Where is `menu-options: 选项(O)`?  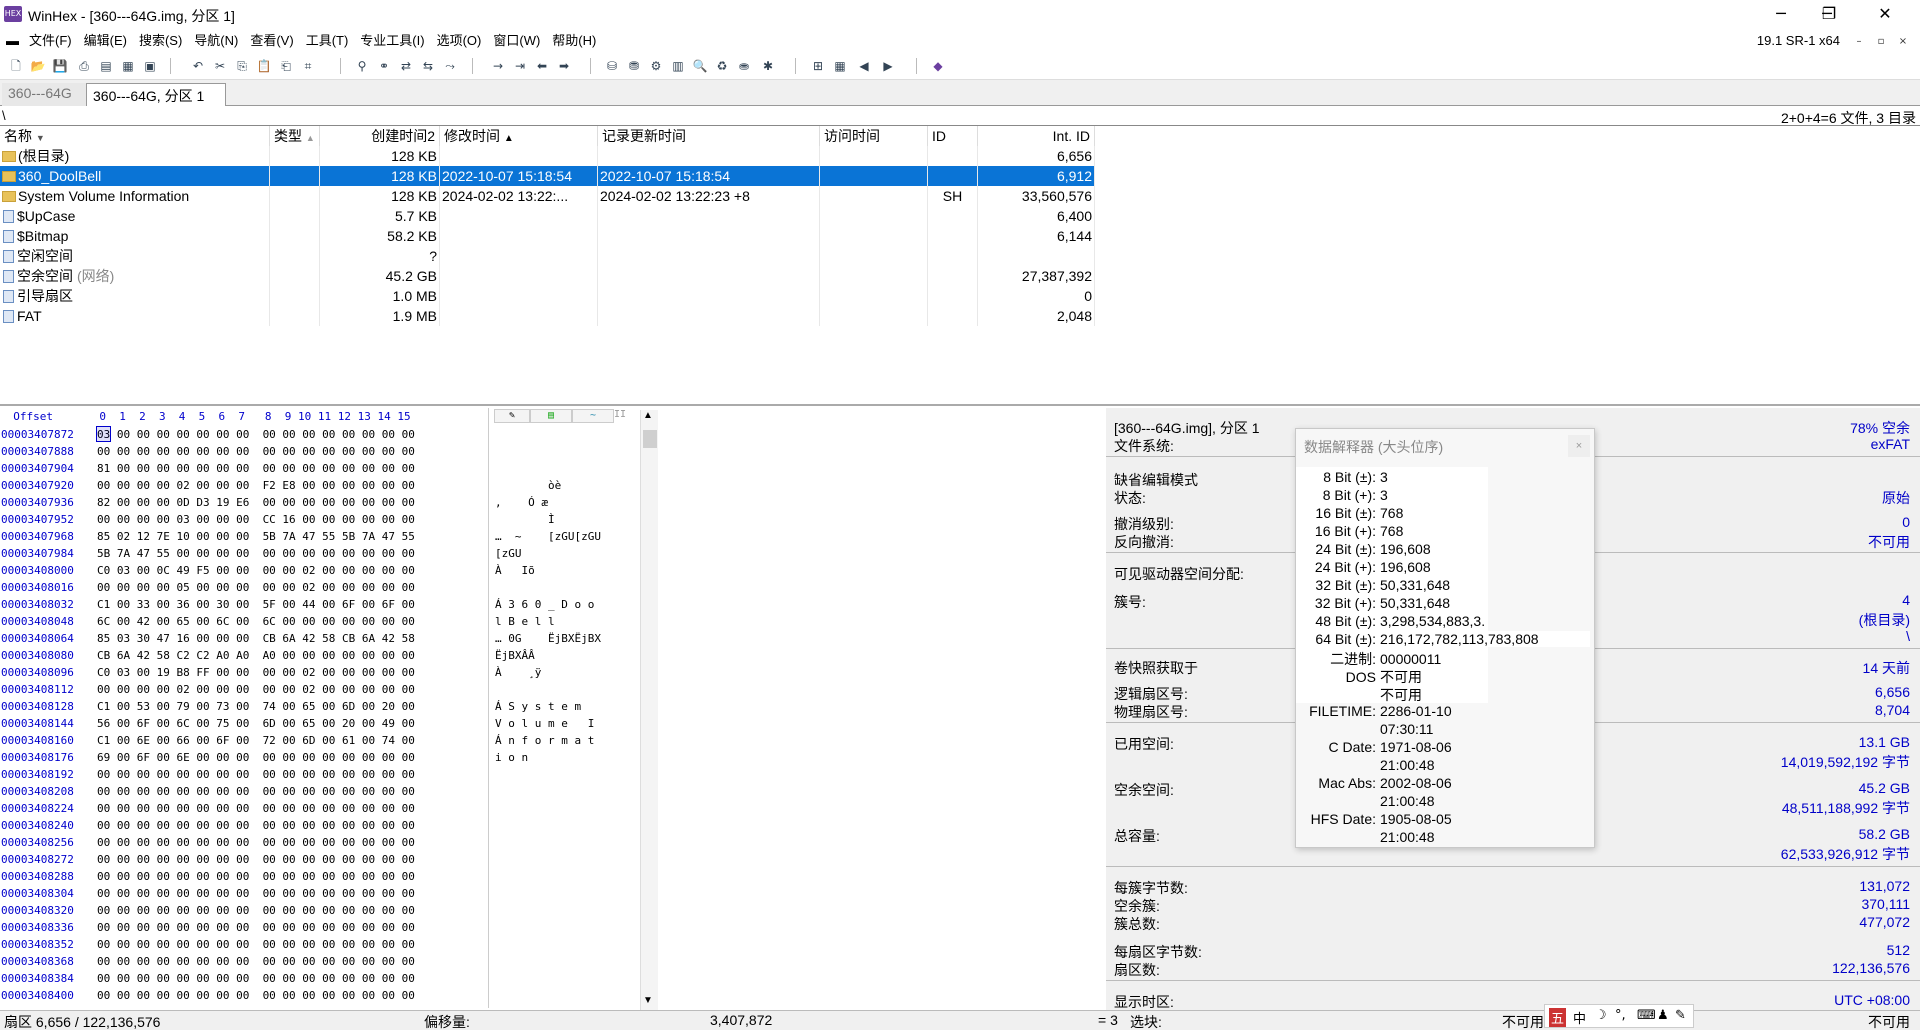 menu-options: 选项(O) is located at coordinates (459, 41).